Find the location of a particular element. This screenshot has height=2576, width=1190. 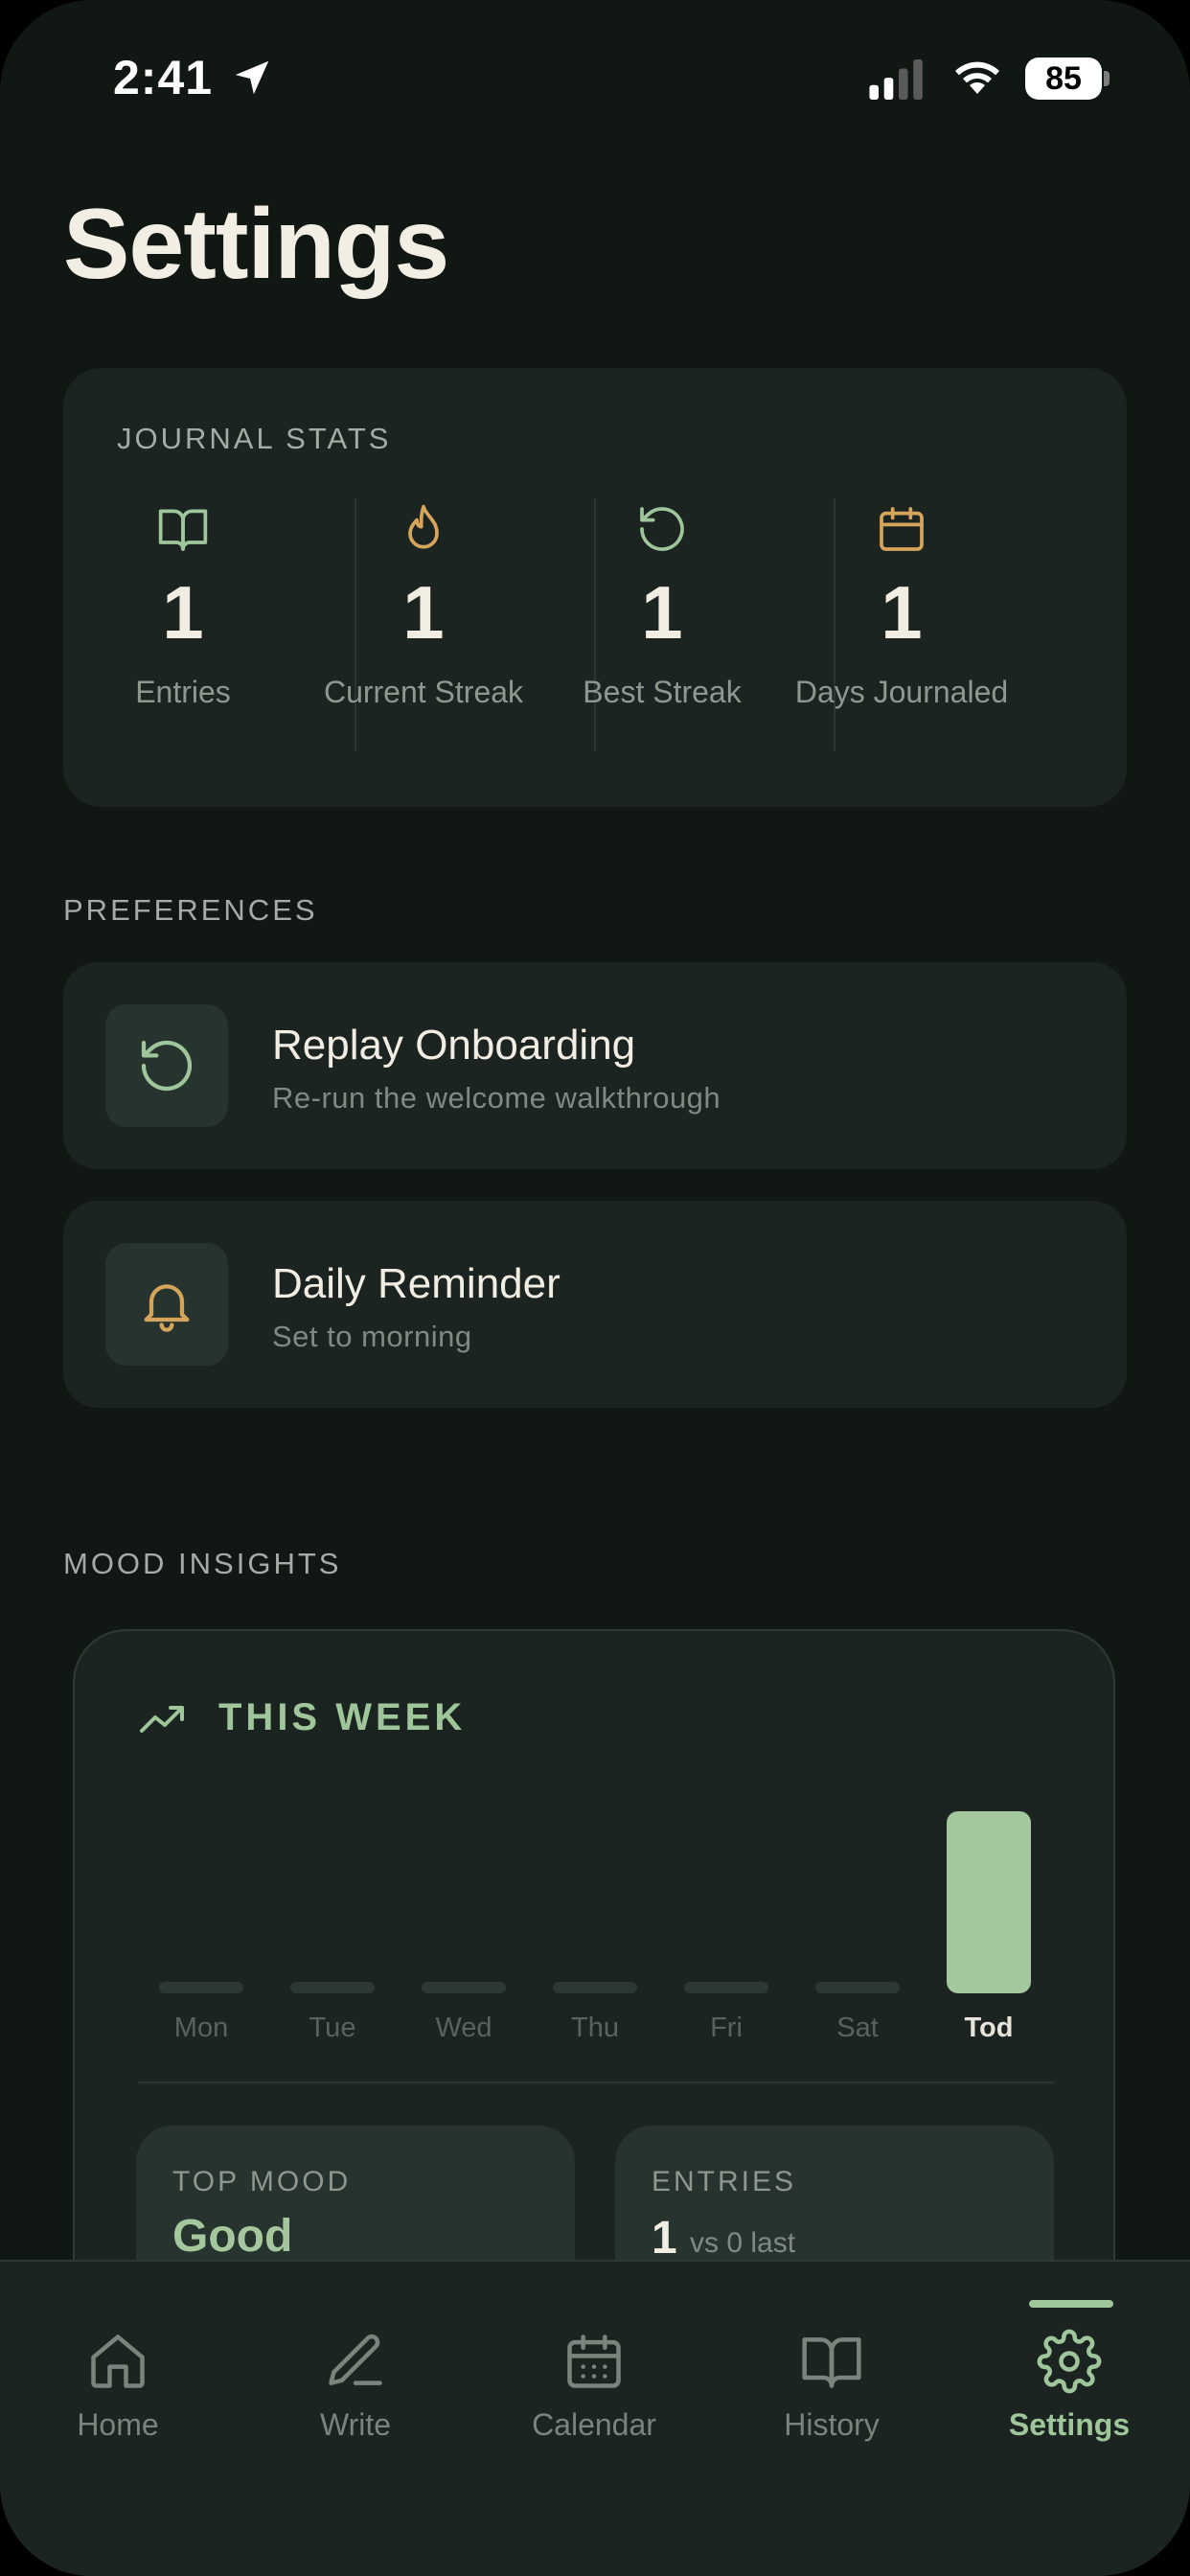

divider is located at coordinates (596, 2082).